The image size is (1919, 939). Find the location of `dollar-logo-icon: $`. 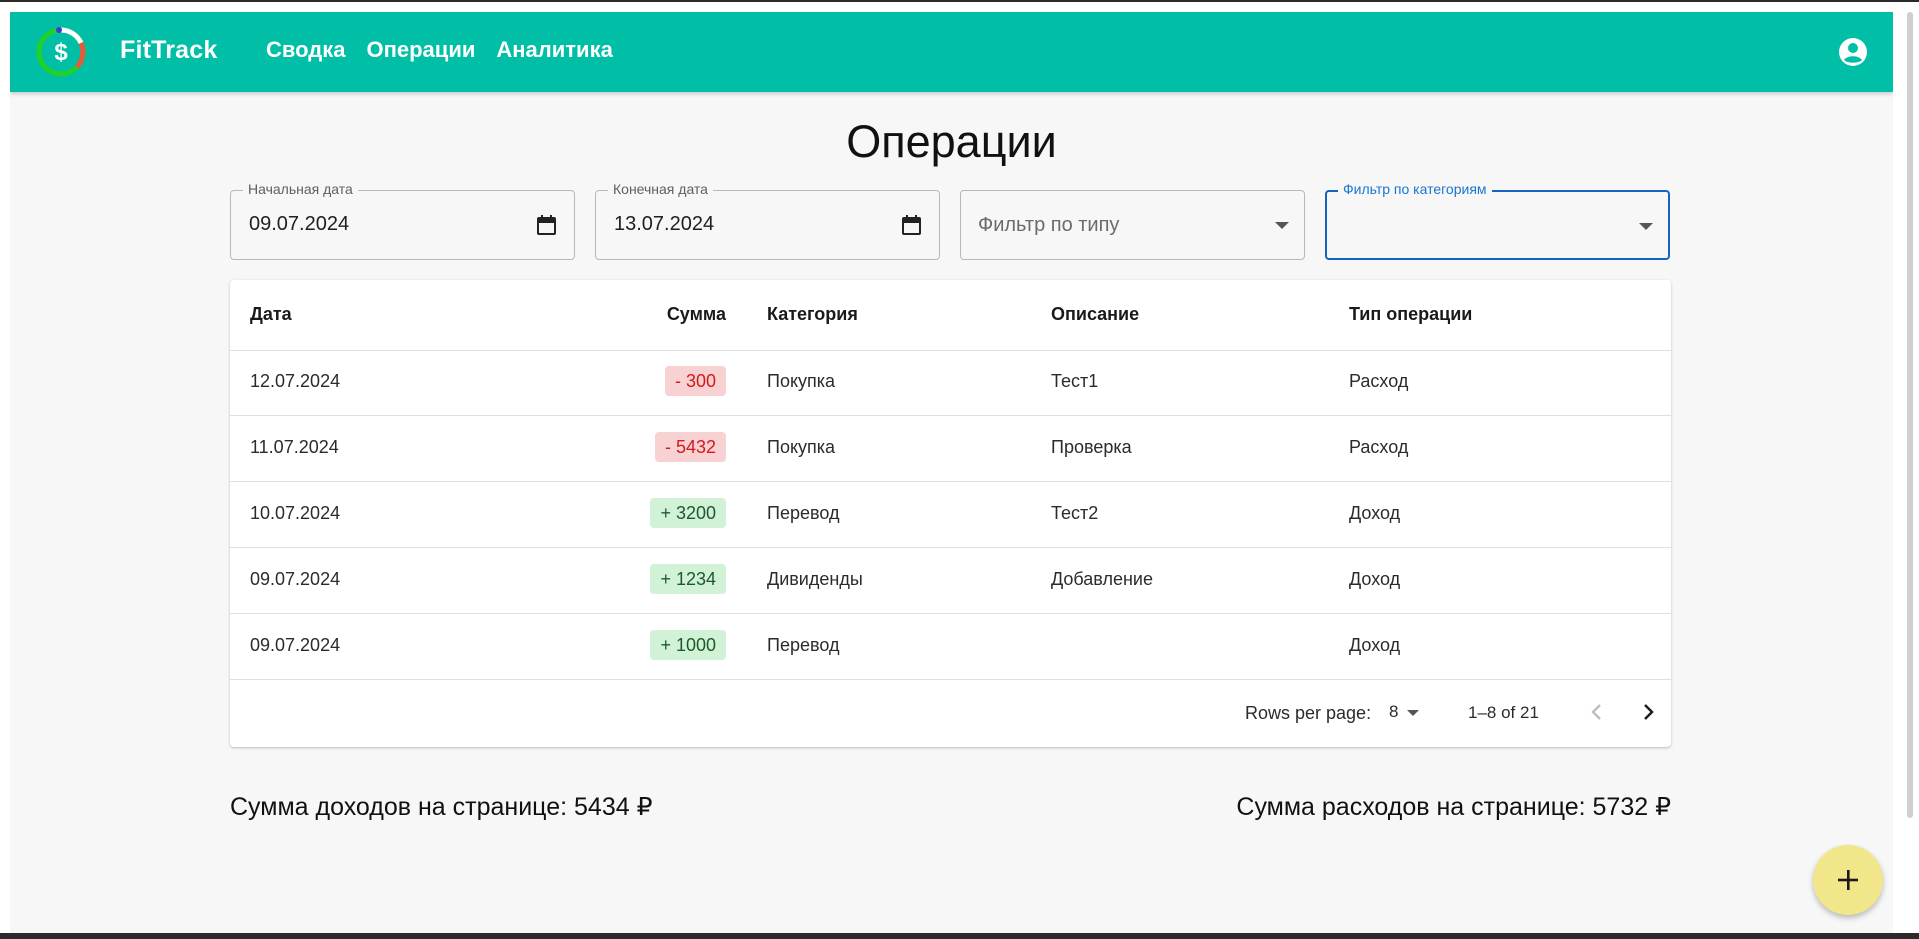

dollar-logo-icon: $ is located at coordinates (61, 52).